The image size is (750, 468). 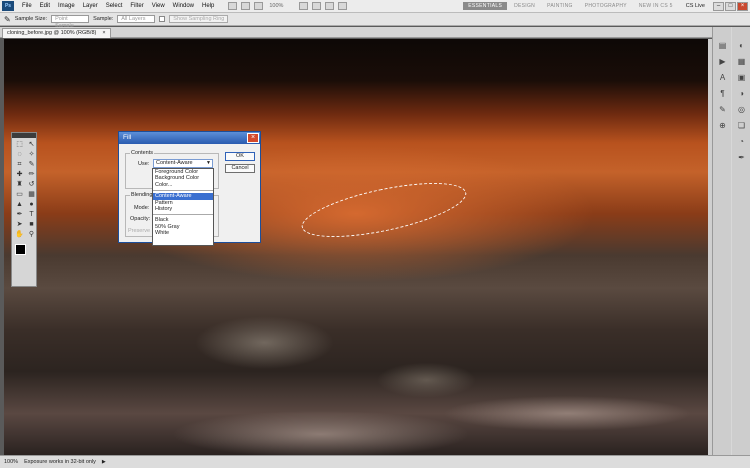 I want to click on zoom-icon, so click(x=317, y=6).